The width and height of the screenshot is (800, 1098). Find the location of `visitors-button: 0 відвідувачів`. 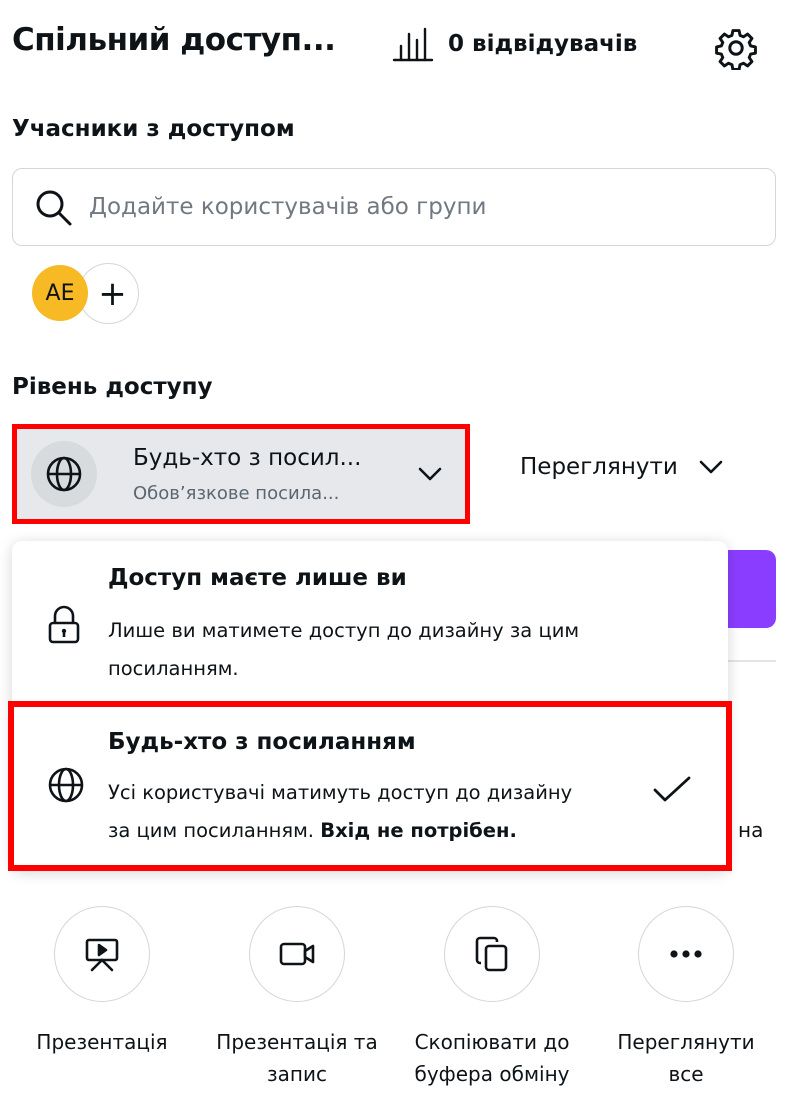

visitors-button: 0 відвідувачів is located at coordinates (514, 44).